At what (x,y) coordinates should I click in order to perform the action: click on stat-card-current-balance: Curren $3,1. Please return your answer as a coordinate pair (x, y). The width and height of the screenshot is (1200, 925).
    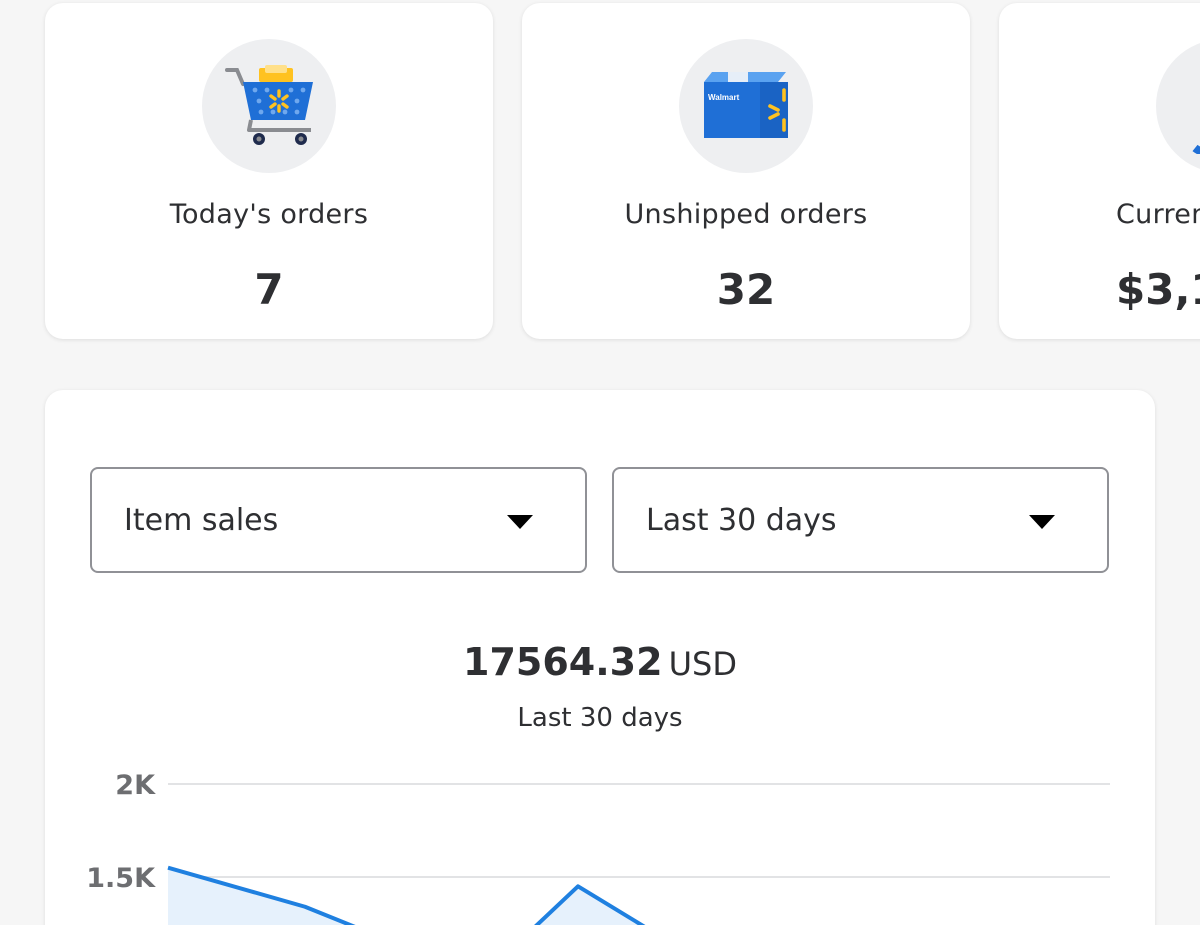
    Looking at the image, I should click on (1099, 171).